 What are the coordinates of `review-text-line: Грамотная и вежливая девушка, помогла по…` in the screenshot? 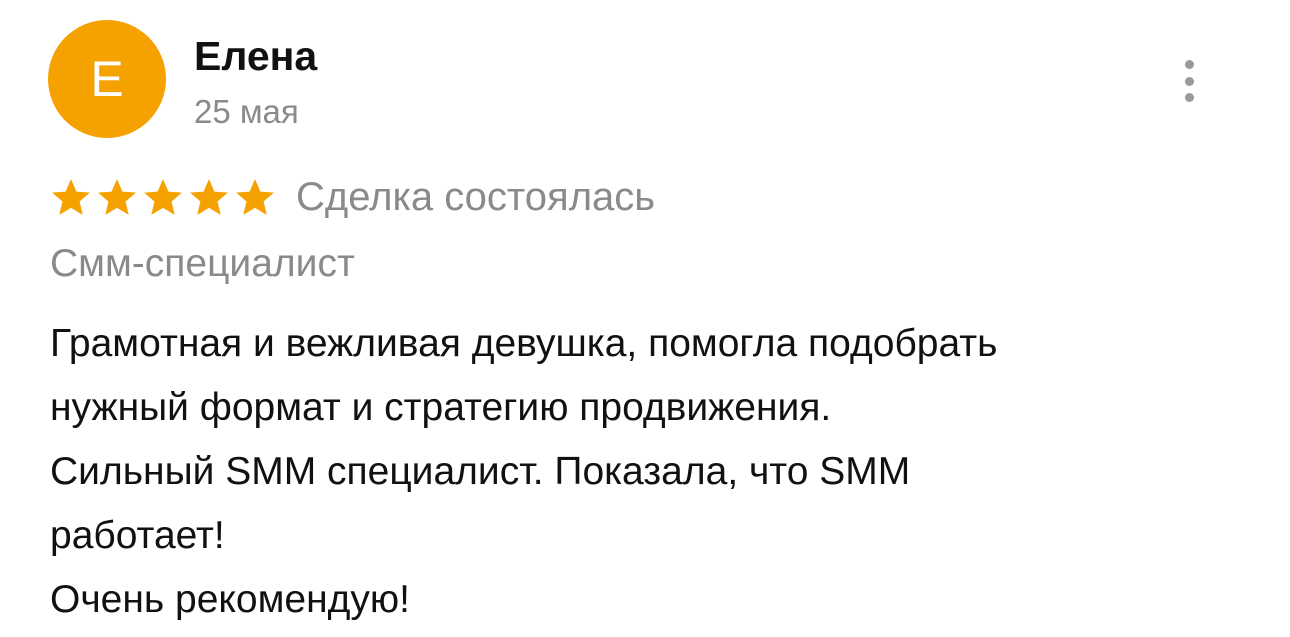 It's located at (524, 343).